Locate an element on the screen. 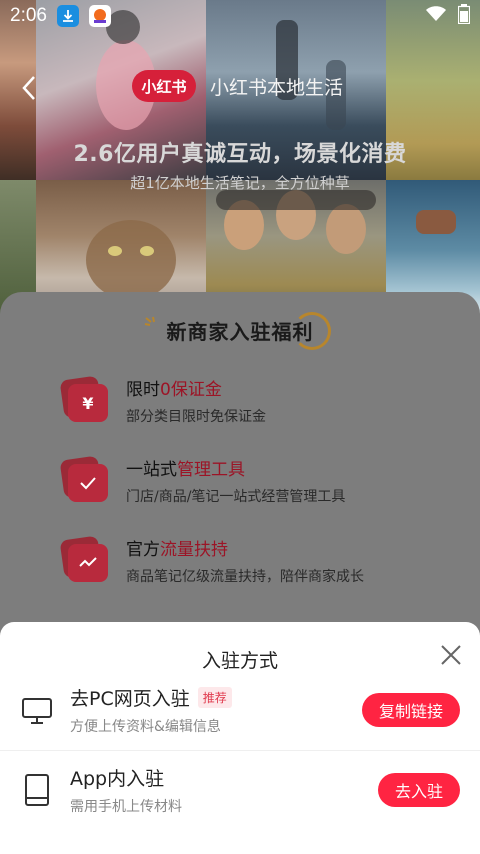  yen-icon: ¥ is located at coordinates (83, 399).